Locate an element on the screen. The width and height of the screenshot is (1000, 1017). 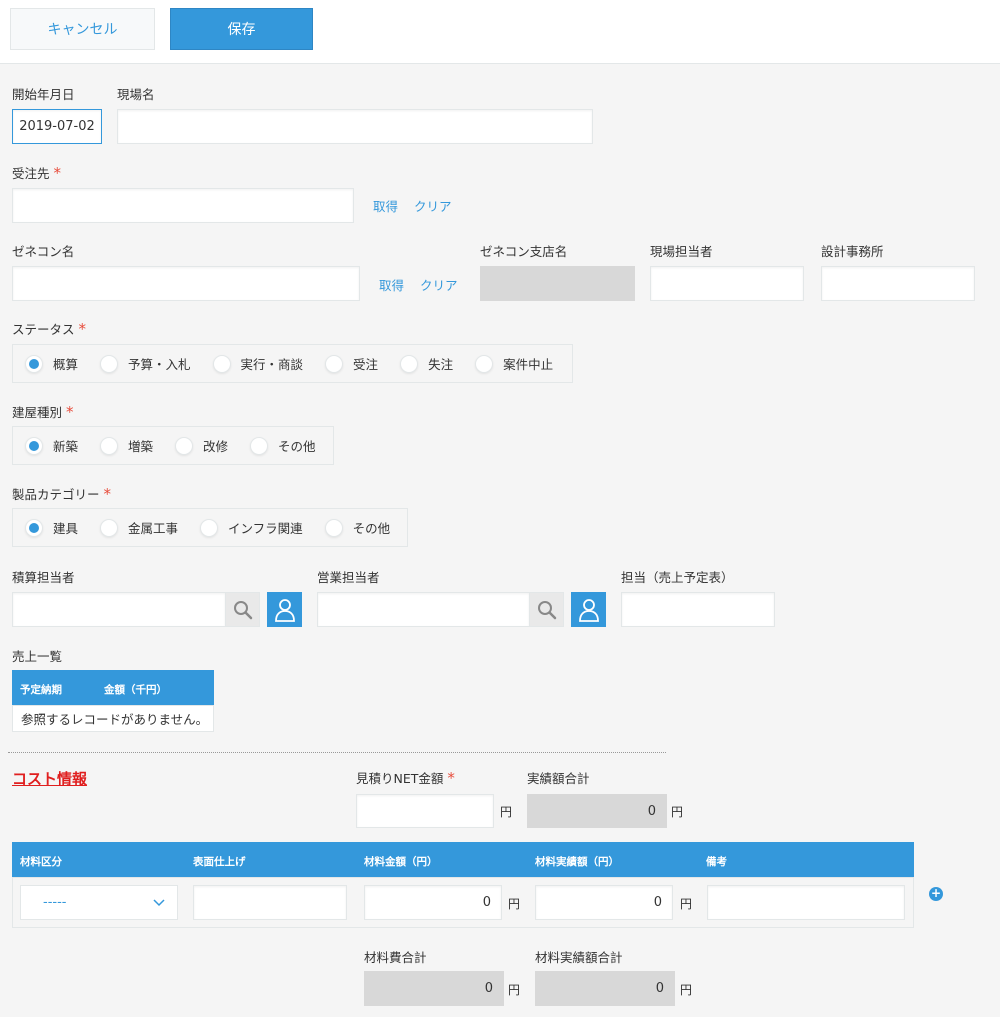
product-category-label: 製品カテゴリー * is located at coordinates (61, 493).